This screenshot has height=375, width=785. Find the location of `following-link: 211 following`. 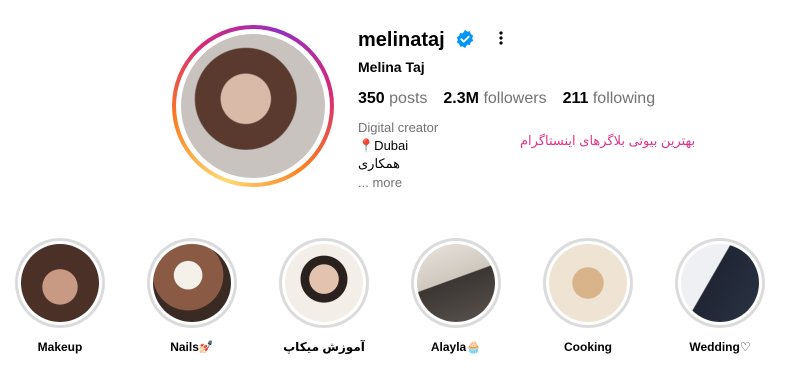

following-link: 211 following is located at coordinates (609, 99).